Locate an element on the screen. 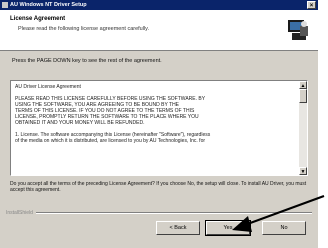 This screenshot has width=328, height=248. back-button: < Back is located at coordinates (178, 228).